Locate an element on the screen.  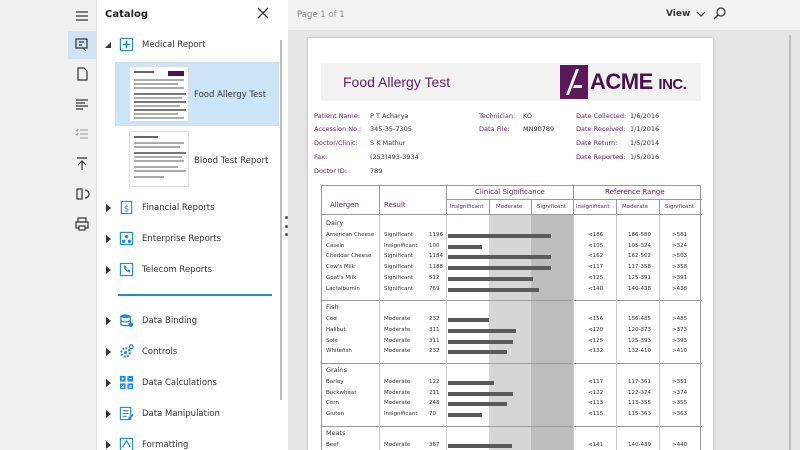
info-value: KO is located at coordinates (528, 116).